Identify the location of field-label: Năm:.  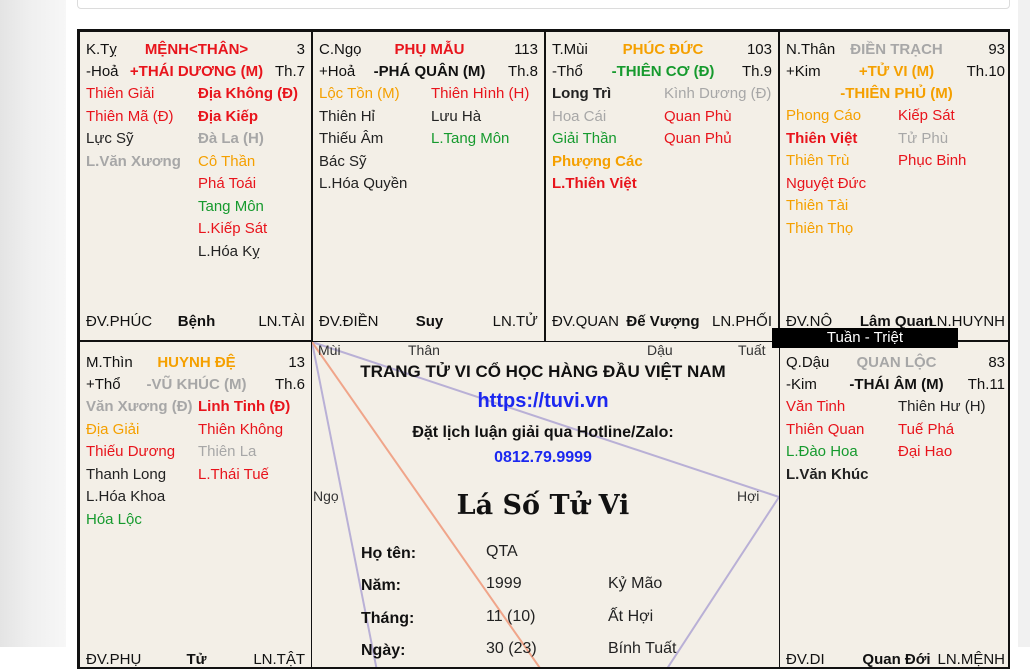
(381, 585).